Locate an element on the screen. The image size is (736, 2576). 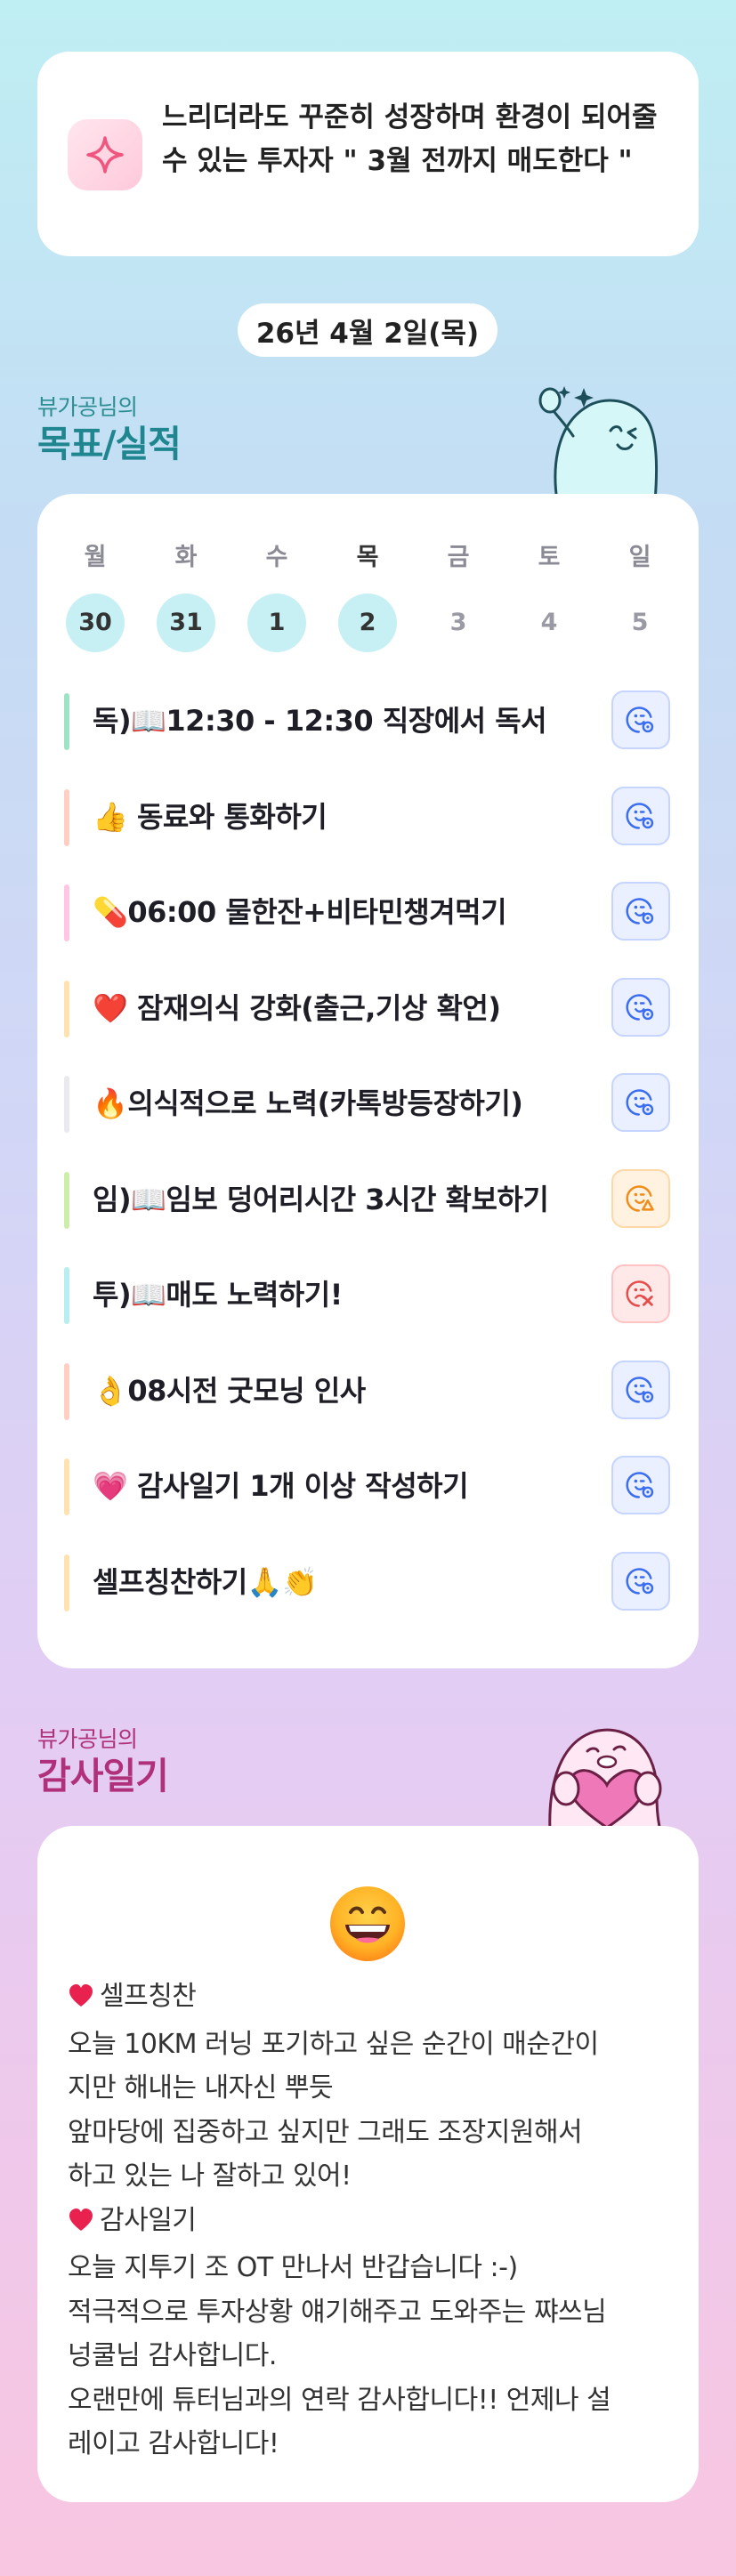
day-number: 3 is located at coordinates (458, 622).